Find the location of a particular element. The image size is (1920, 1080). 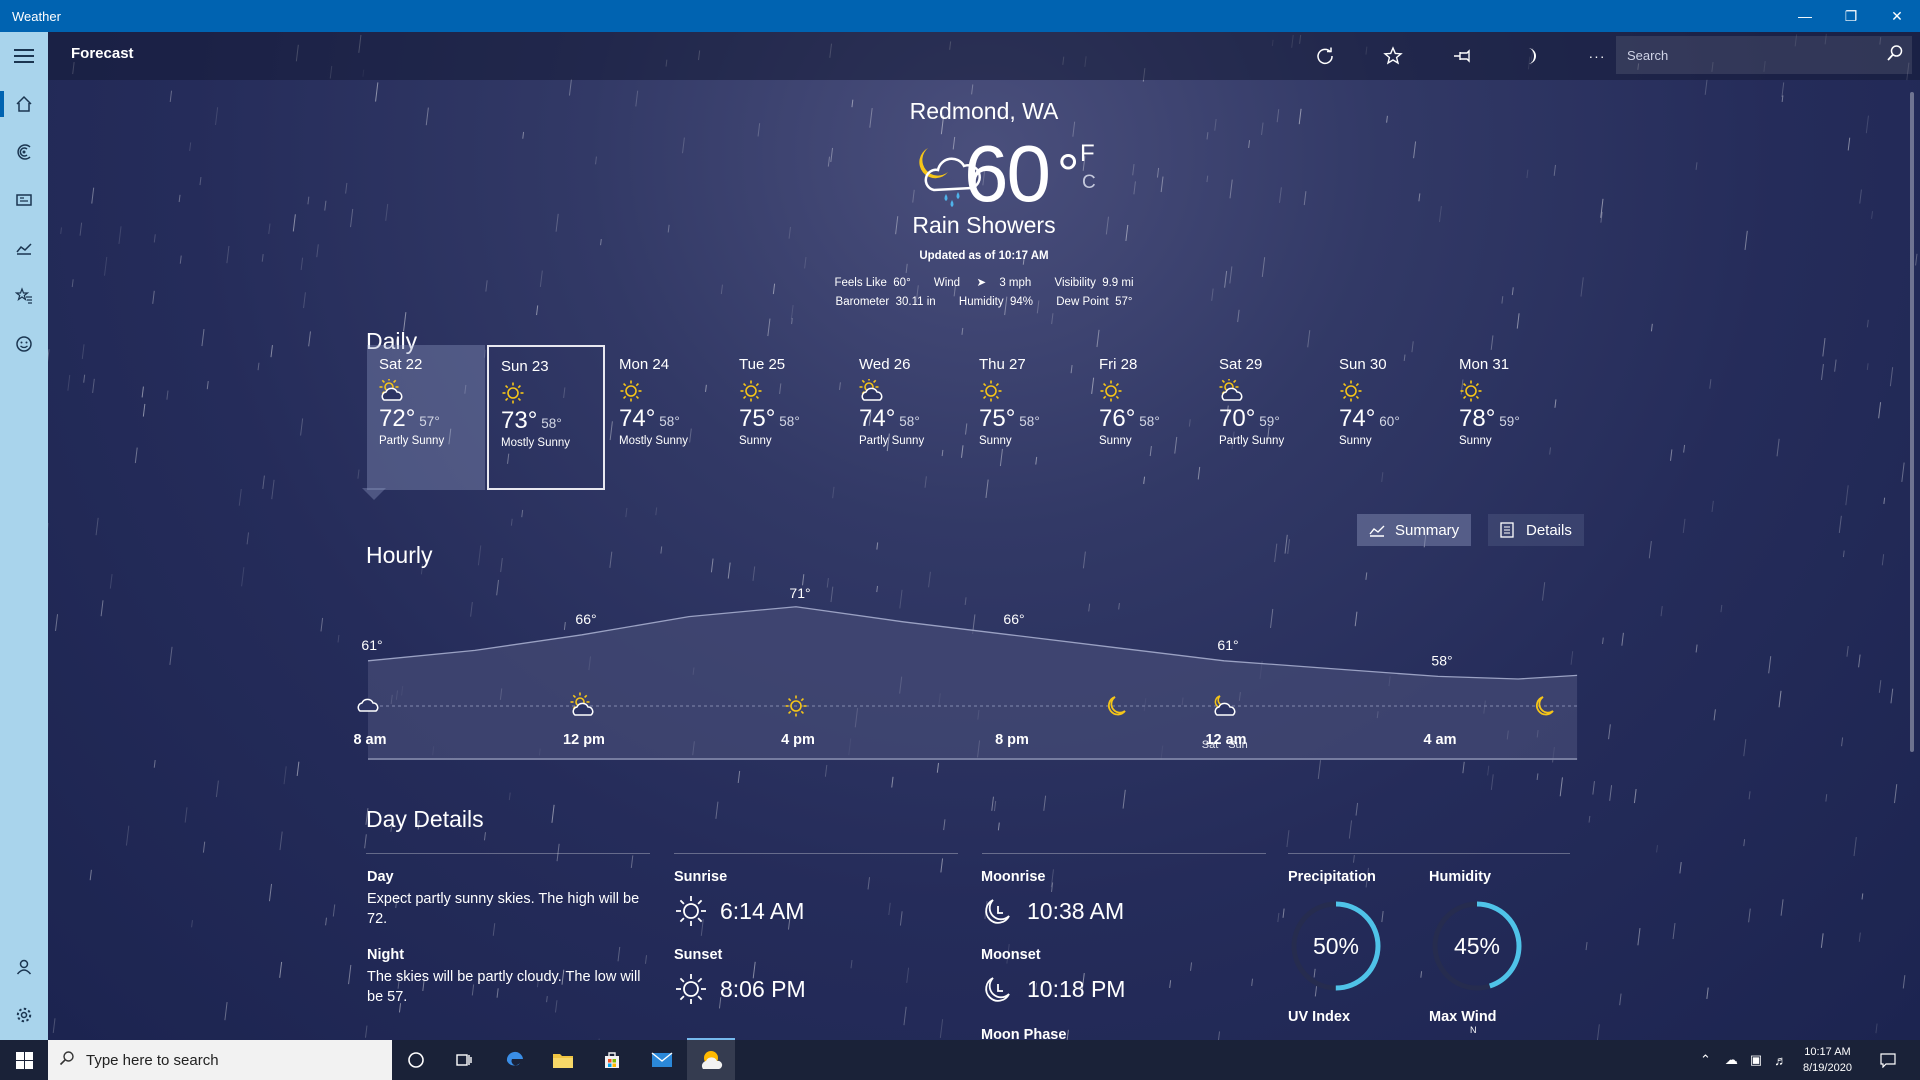

barometer: Barometer 30.11 in is located at coordinates (885, 302).